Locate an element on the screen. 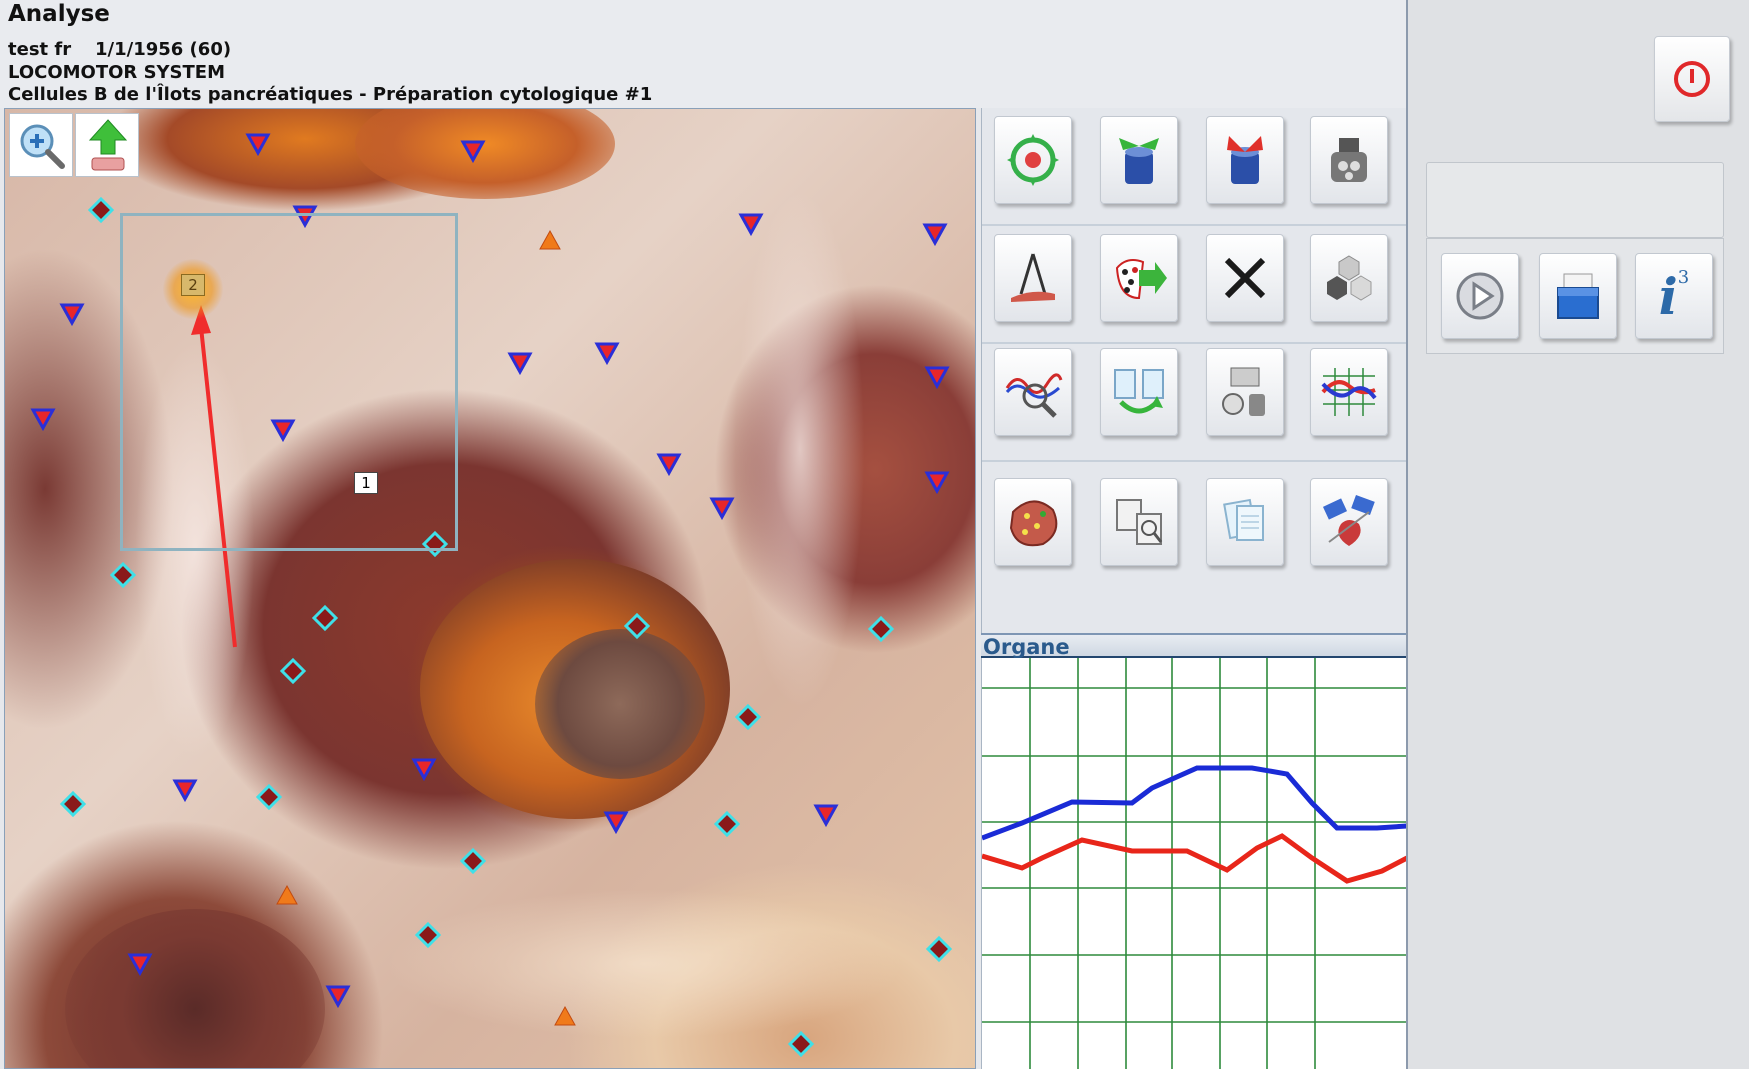 The width and height of the screenshot is (1749, 1069). film-drum-button is located at coordinates (1245, 392).